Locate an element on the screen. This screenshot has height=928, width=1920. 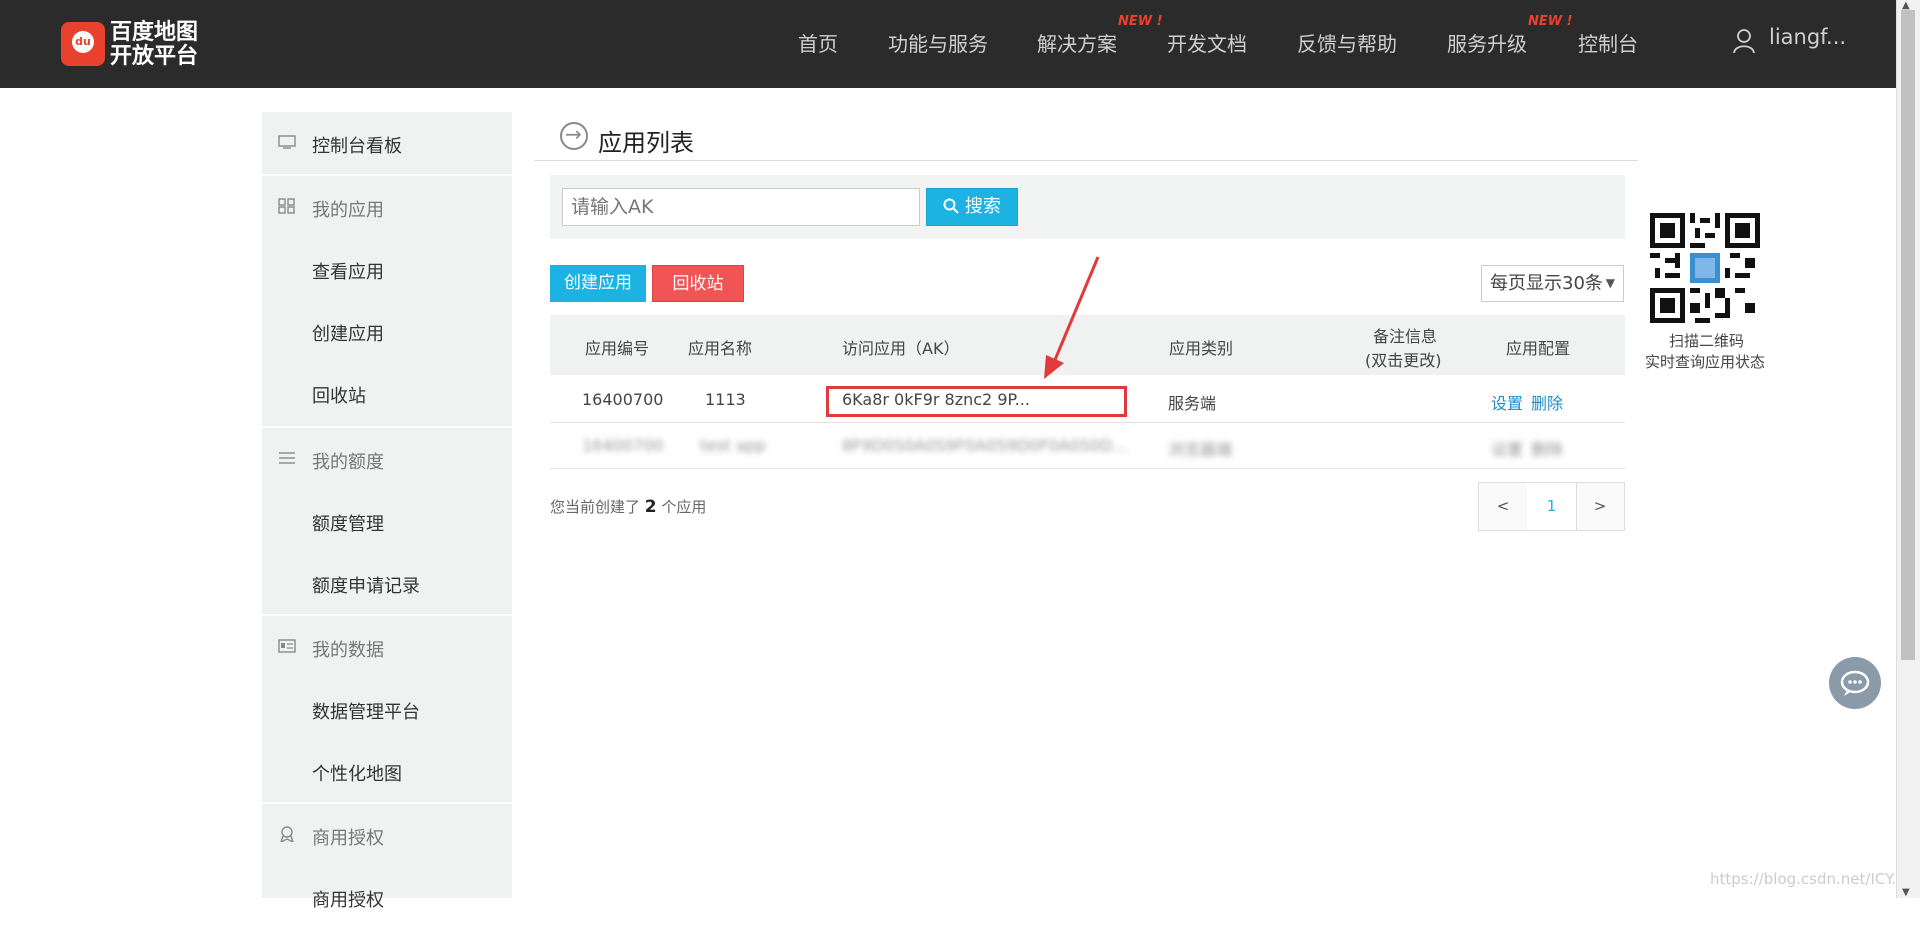
chat-support-button is located at coordinates (1855, 683).